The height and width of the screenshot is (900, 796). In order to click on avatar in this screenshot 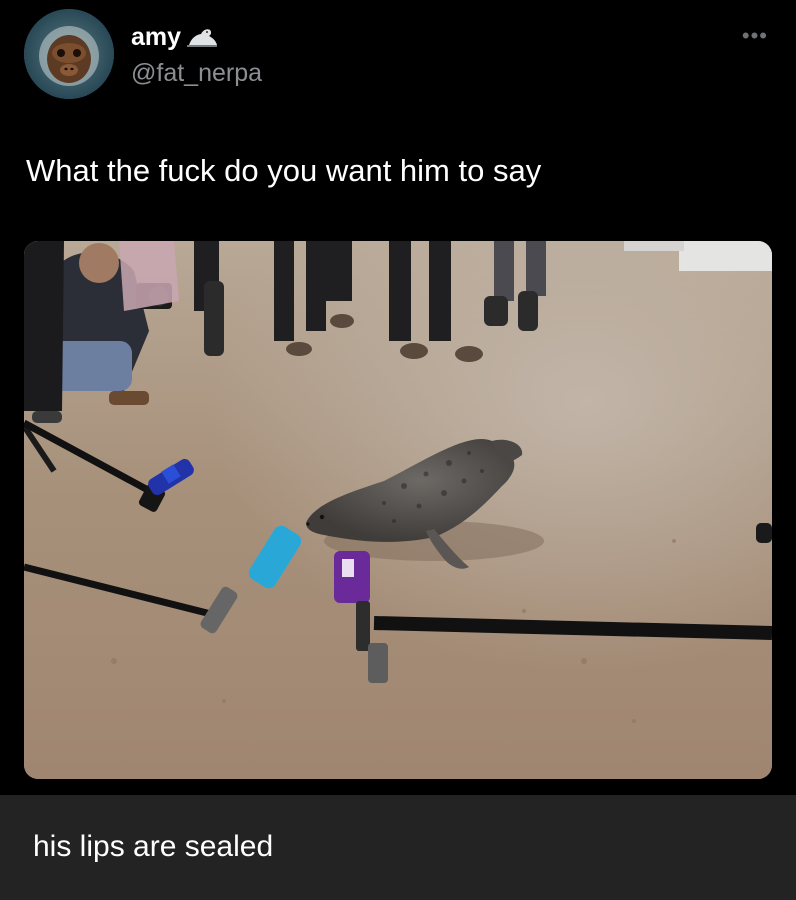, I will do `click(69, 54)`.